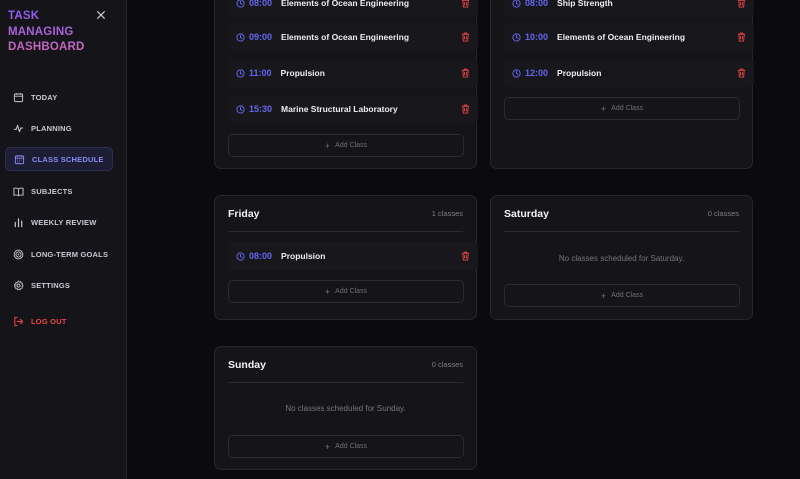  Describe the element at coordinates (18, 128) in the screenshot. I see `activity-icon` at that location.